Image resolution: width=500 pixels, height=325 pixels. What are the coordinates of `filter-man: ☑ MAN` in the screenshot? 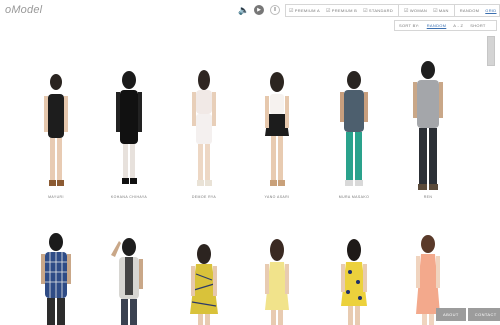 It's located at (441, 10).